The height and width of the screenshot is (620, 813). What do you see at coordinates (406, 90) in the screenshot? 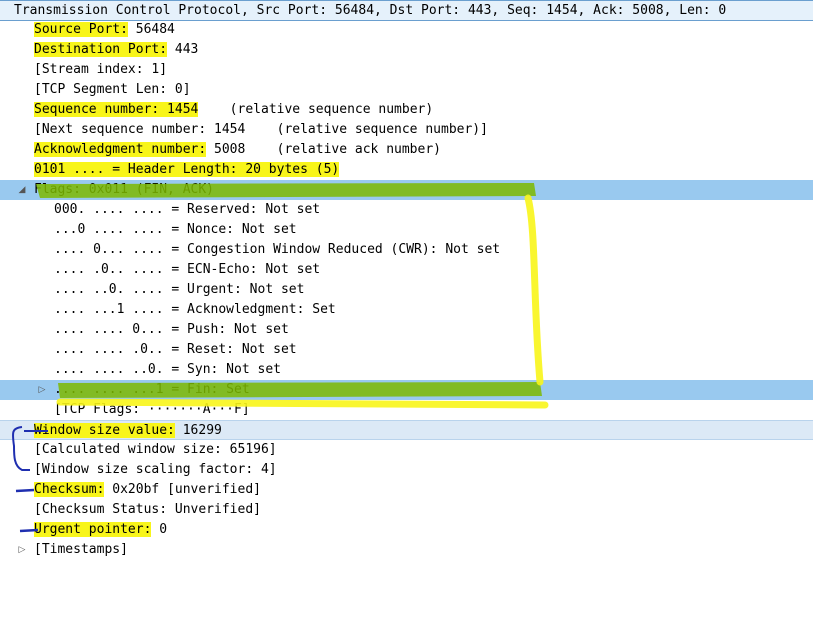
I see `tree-row-segment-len: [TCP Segment Len: 0]` at bounding box center [406, 90].